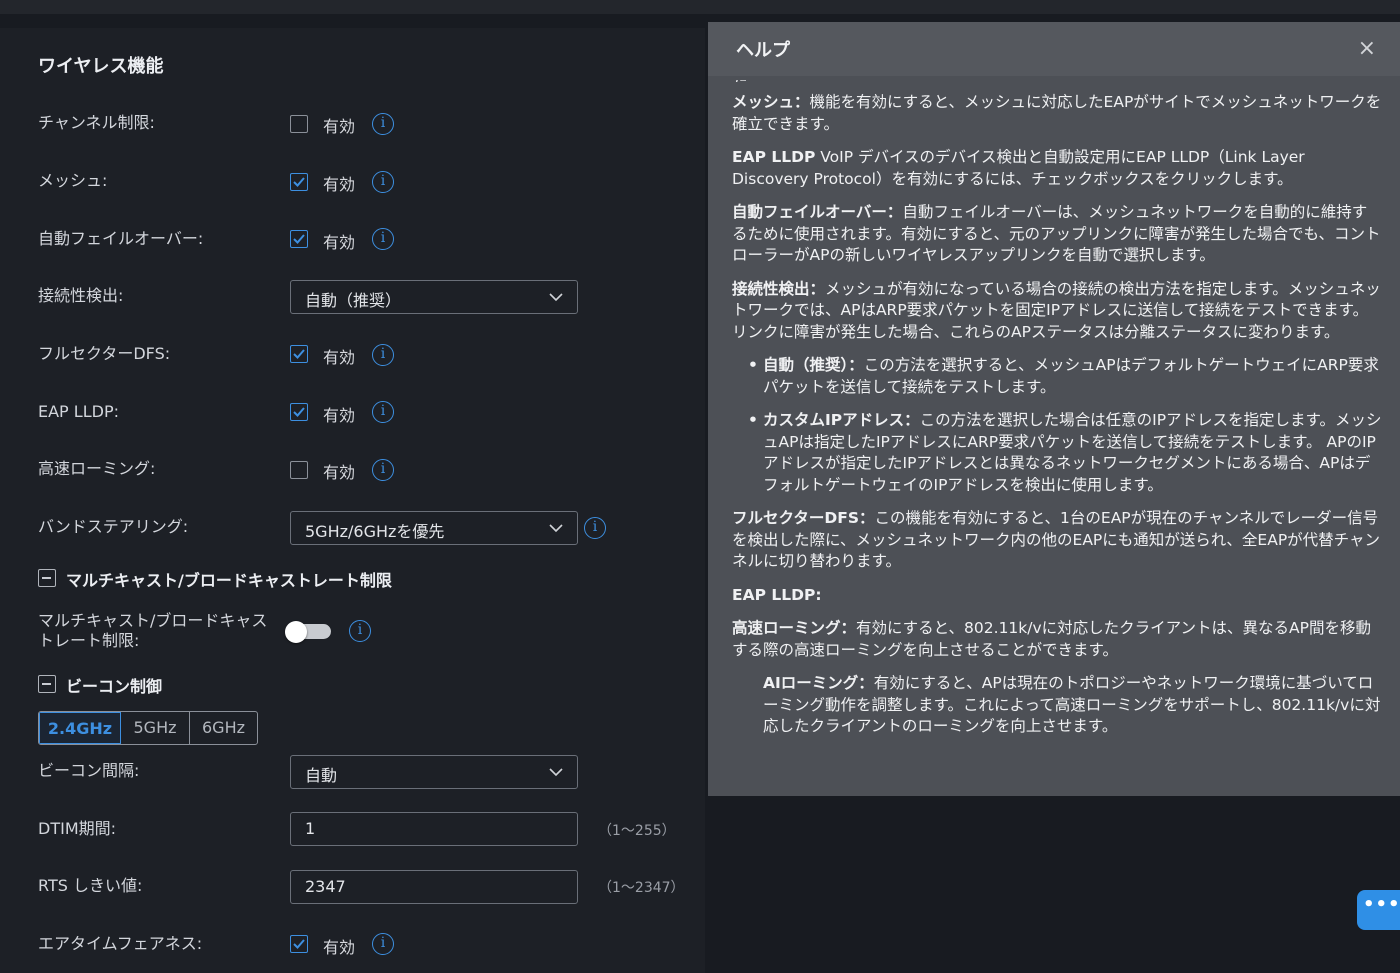 This screenshot has height=973, width=1400. Describe the element at coordinates (339, 415) in the screenshot. I see `eap-lldp-checkbox-text: 有効` at that location.